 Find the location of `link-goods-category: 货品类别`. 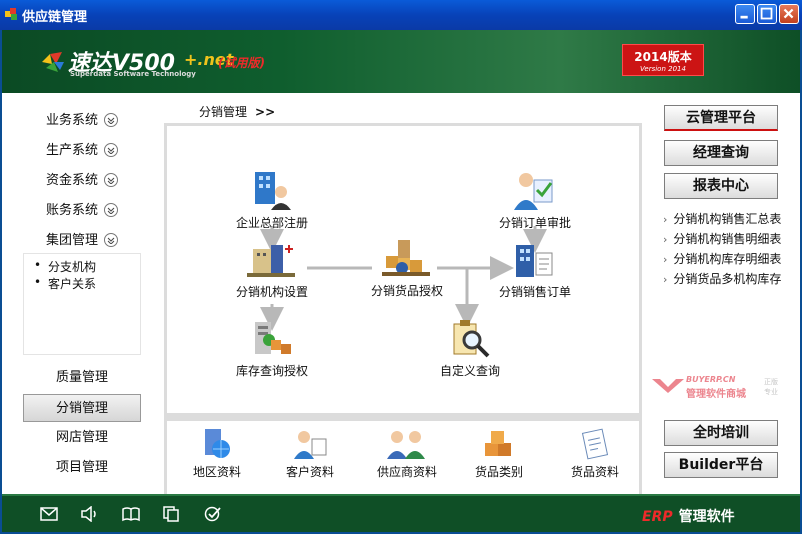

link-goods-category: 货品类别 is located at coordinates (499, 453).